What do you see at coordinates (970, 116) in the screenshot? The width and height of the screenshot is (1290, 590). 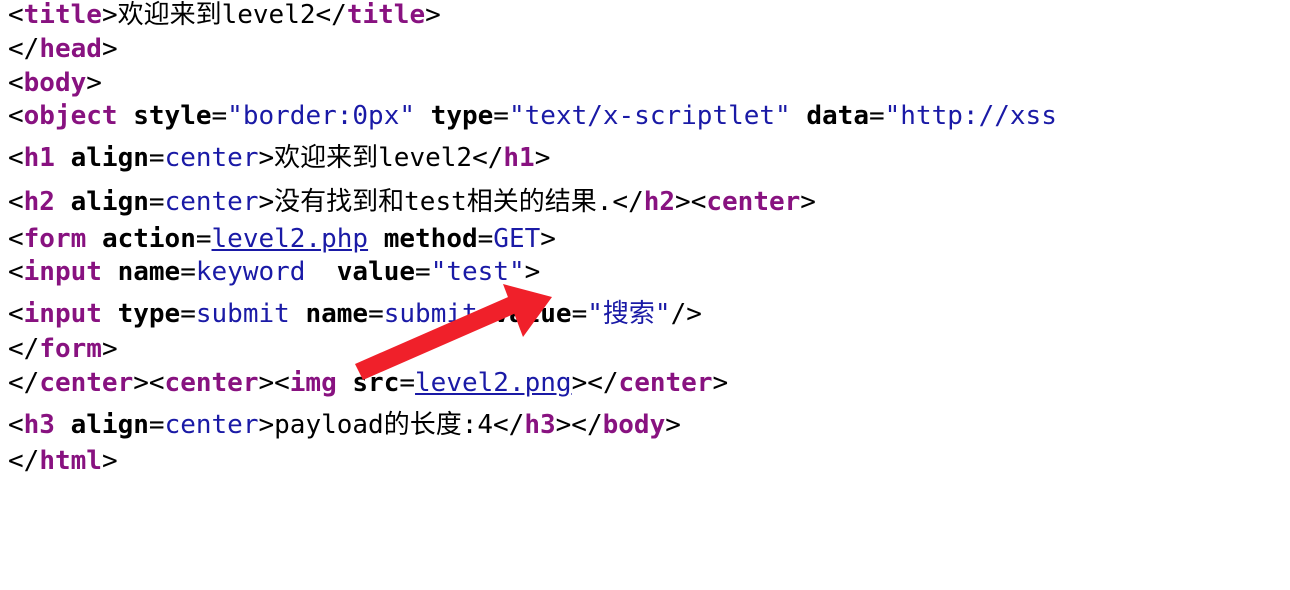 I see `attr-value: "http://xss` at bounding box center [970, 116].